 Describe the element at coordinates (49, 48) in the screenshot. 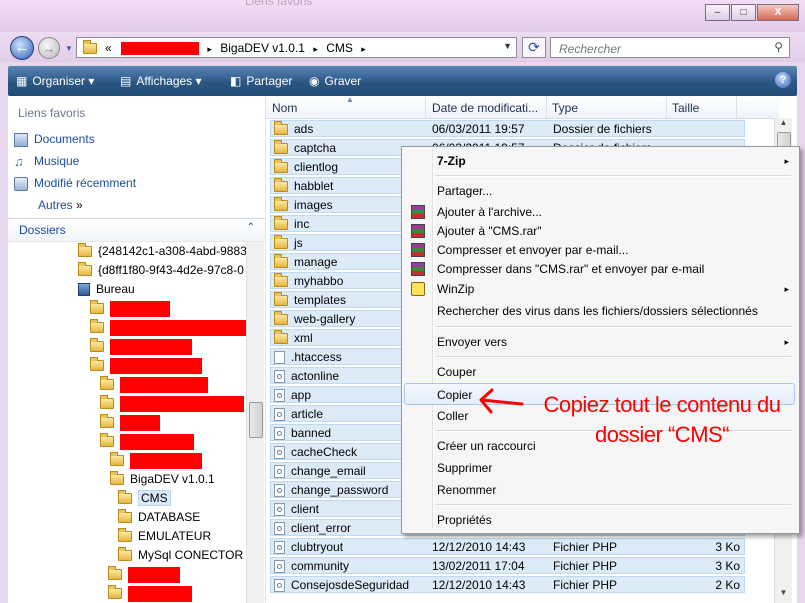

I see `forward-button: →` at that location.